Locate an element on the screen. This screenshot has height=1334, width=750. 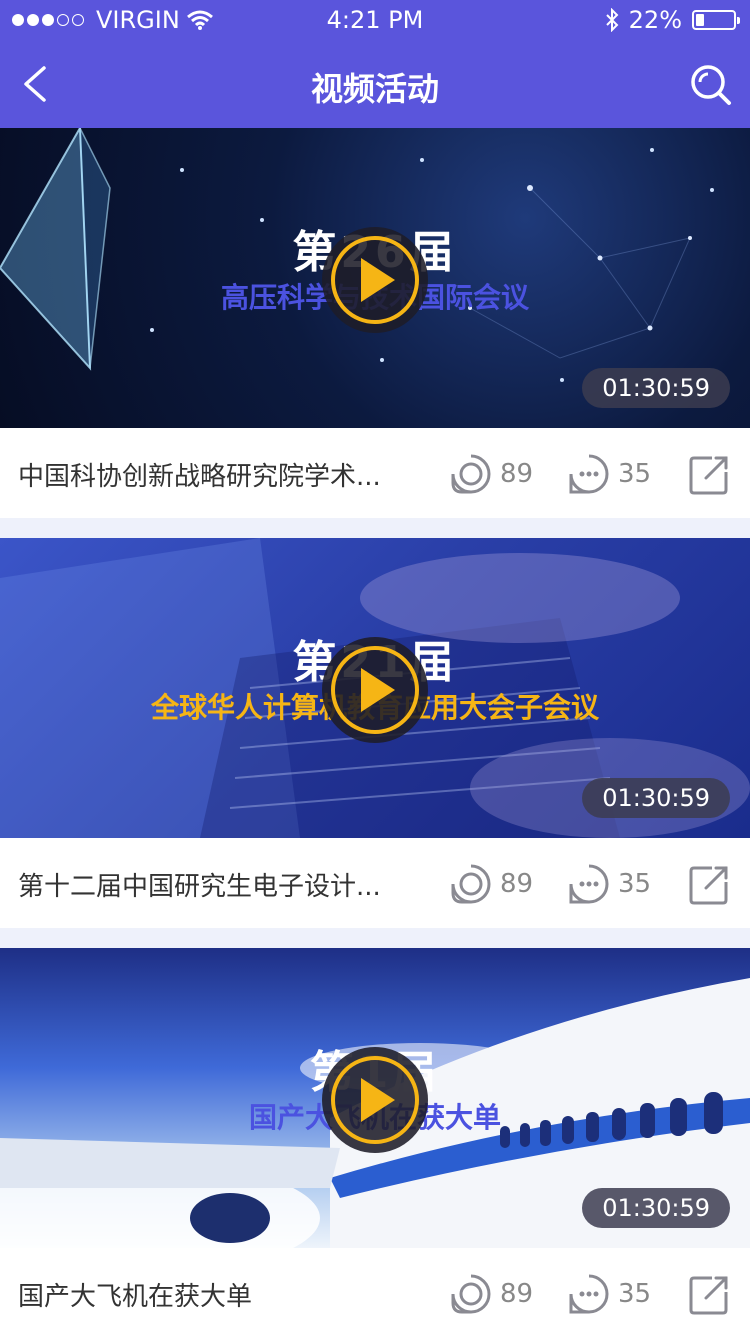
battery-icon is located at coordinates (716, 20).